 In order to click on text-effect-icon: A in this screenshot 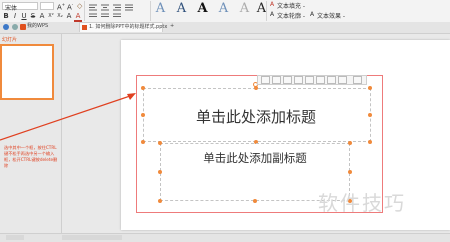, I will do `click(312, 14)`.